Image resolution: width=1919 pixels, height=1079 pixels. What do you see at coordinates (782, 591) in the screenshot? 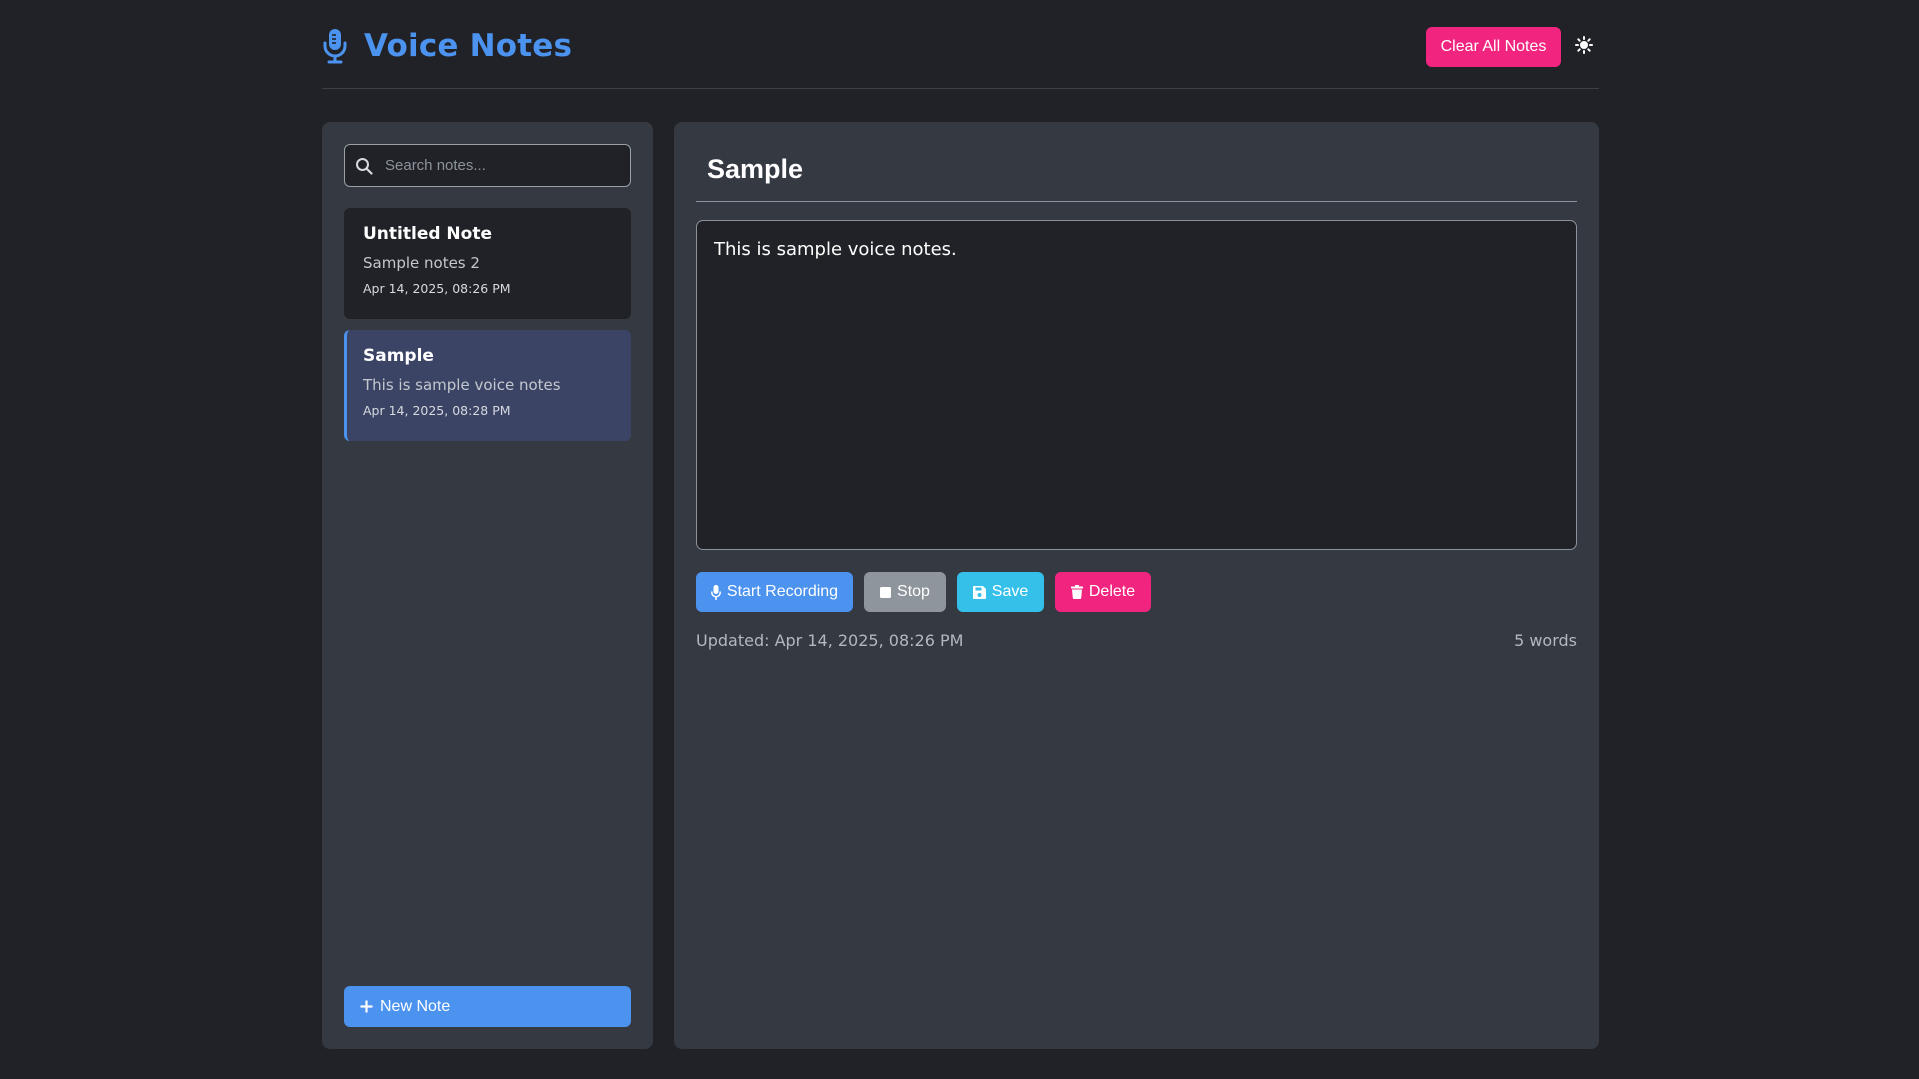
I see `start-recording-label: Start Recording` at bounding box center [782, 591].